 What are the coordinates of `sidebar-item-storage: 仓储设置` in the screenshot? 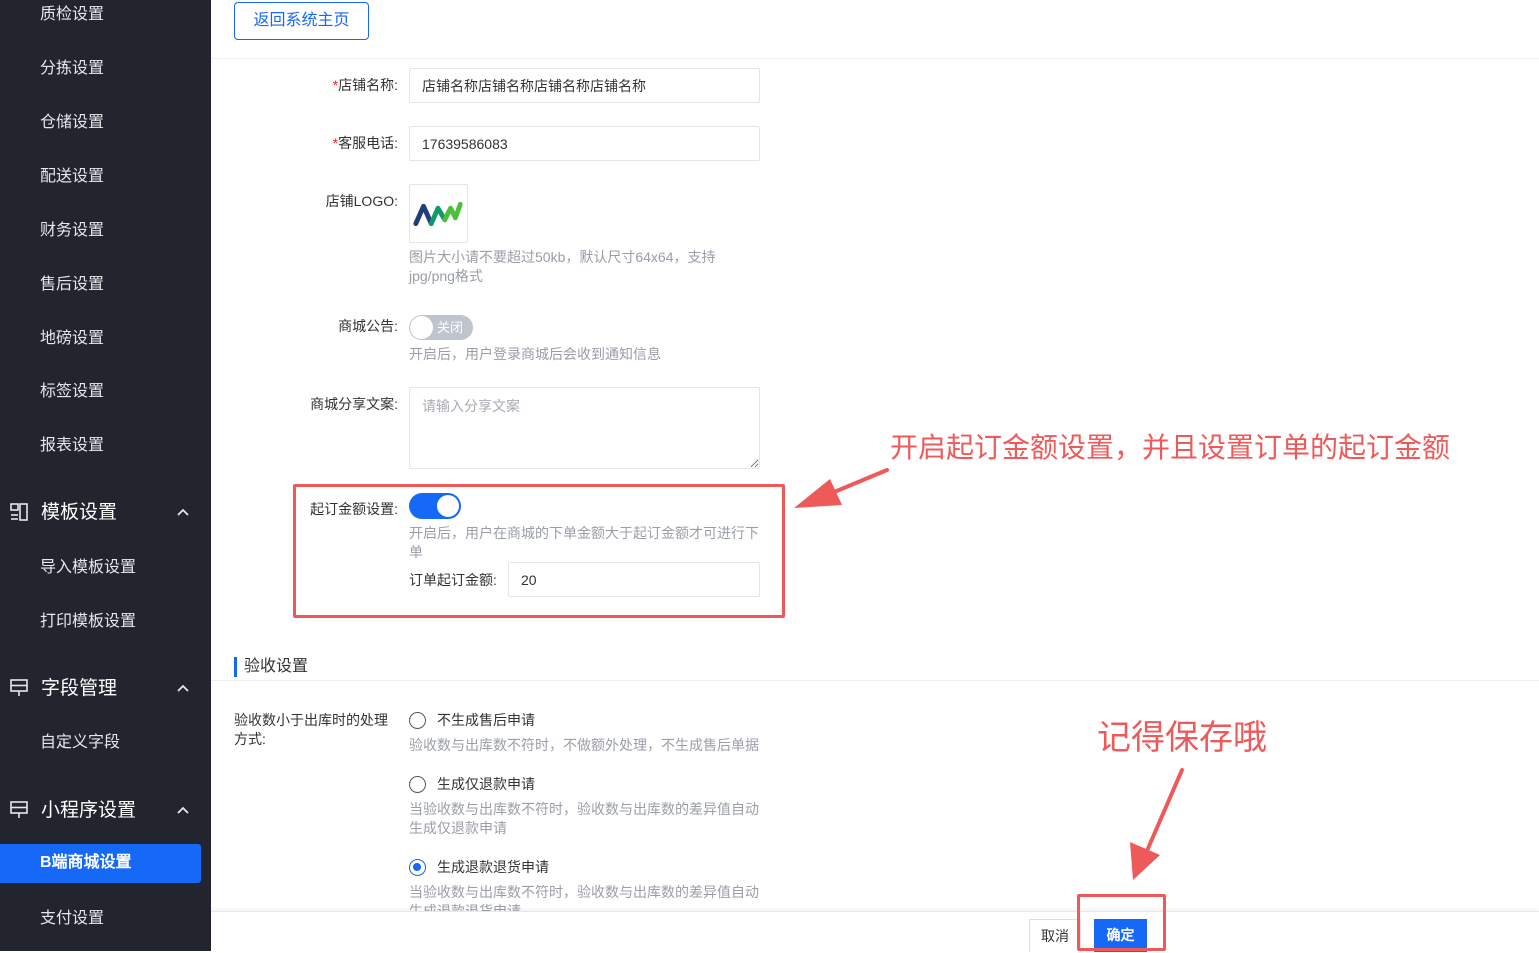 It's located at (72, 123).